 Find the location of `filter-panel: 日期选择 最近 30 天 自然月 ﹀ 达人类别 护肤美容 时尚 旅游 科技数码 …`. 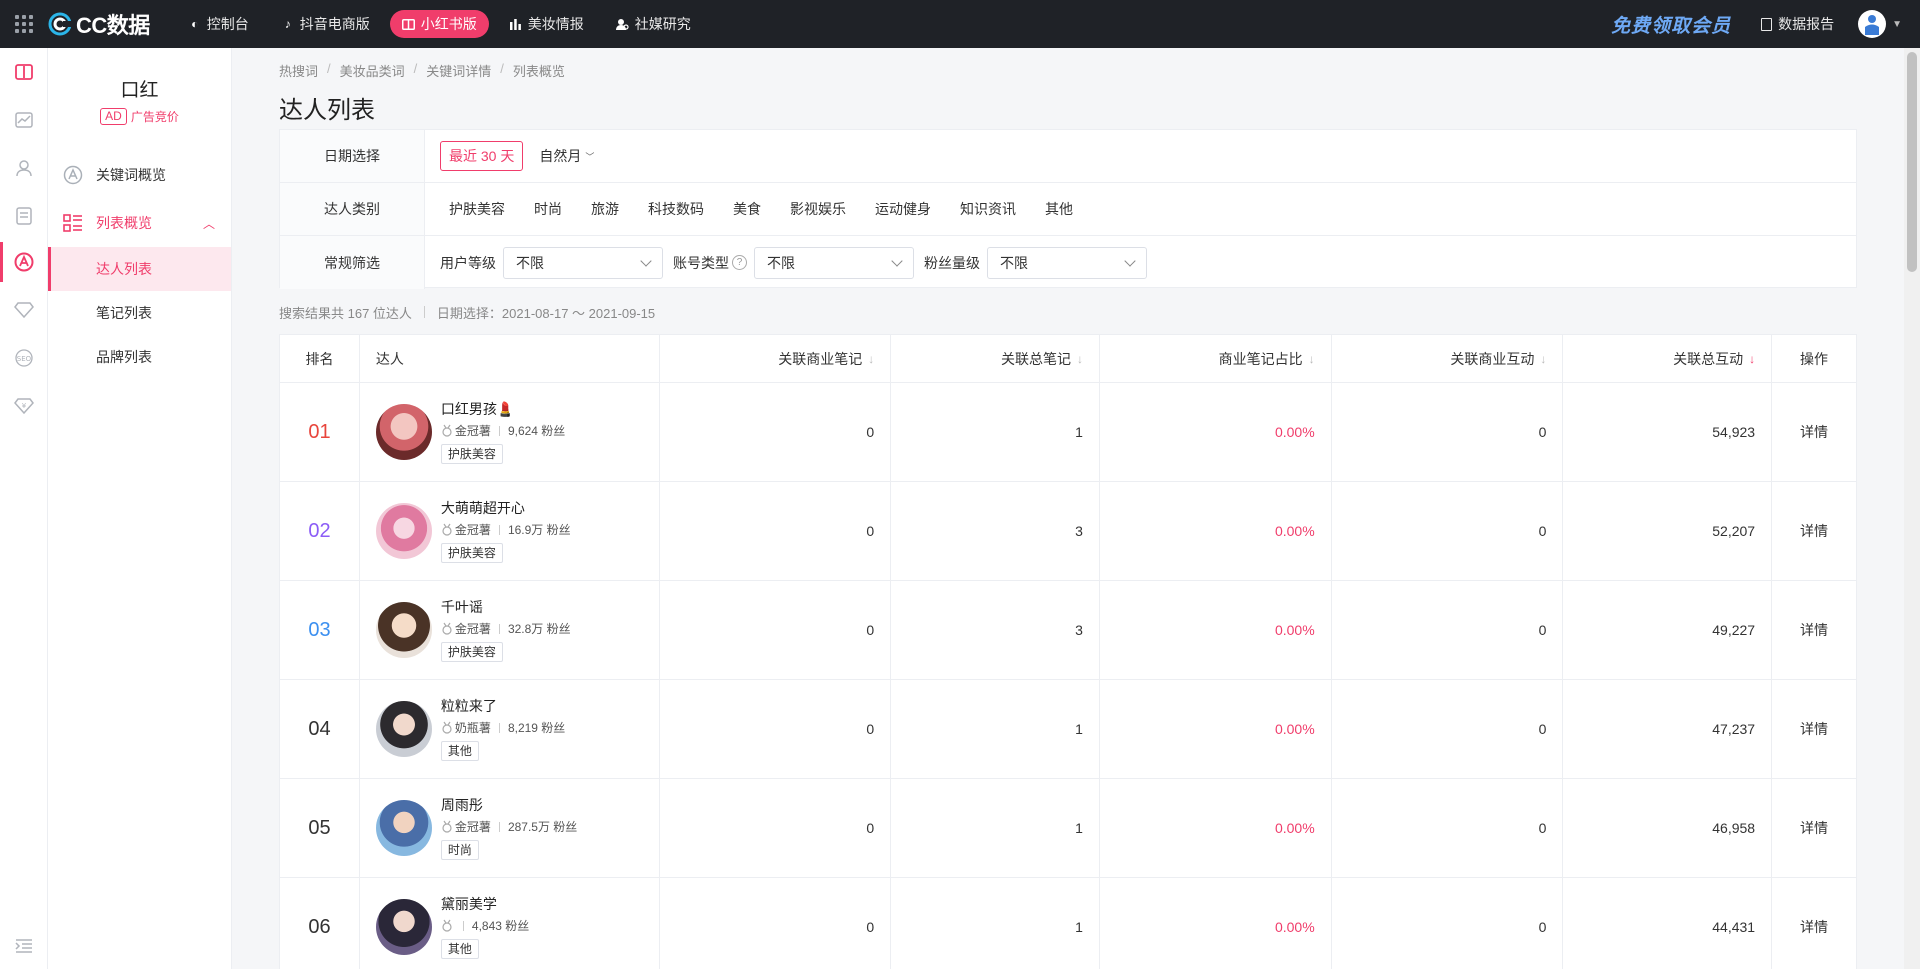

filter-panel: 日期选择 最近 30 天 自然月 ﹀ 达人类别 护肤美容 时尚 旅游 科技数码 … is located at coordinates (1068, 209).